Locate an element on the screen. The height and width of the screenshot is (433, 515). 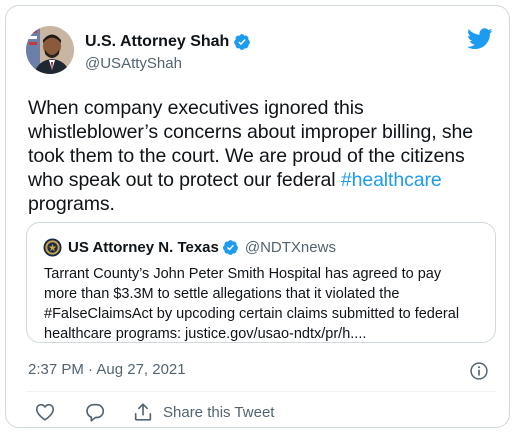
twitter-bird-icon is located at coordinates (480, 39).